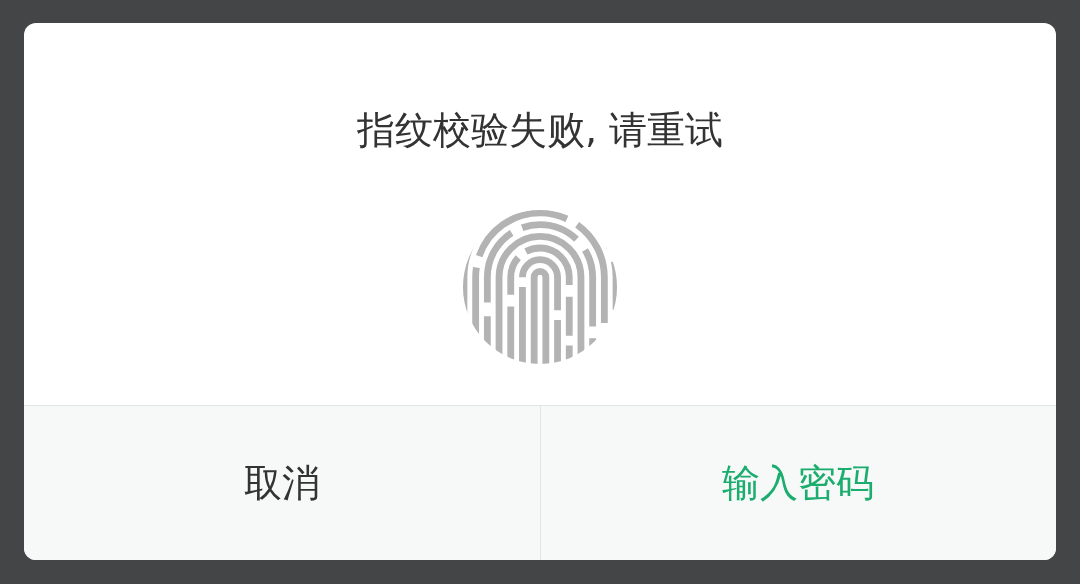 The width and height of the screenshot is (1080, 584). What do you see at coordinates (540, 286) in the screenshot?
I see `fingerprint-icon` at bounding box center [540, 286].